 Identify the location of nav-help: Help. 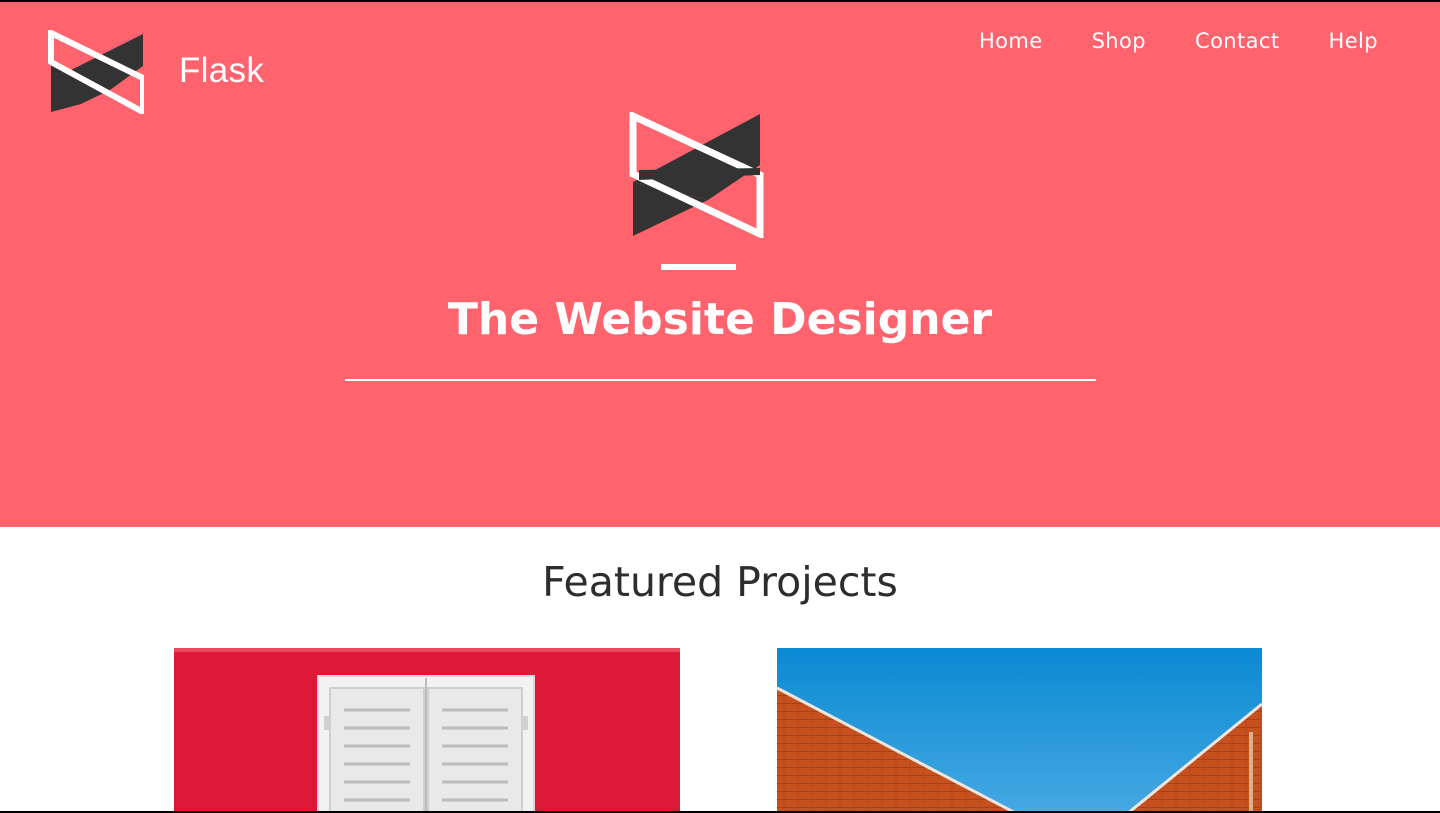
(1353, 41).